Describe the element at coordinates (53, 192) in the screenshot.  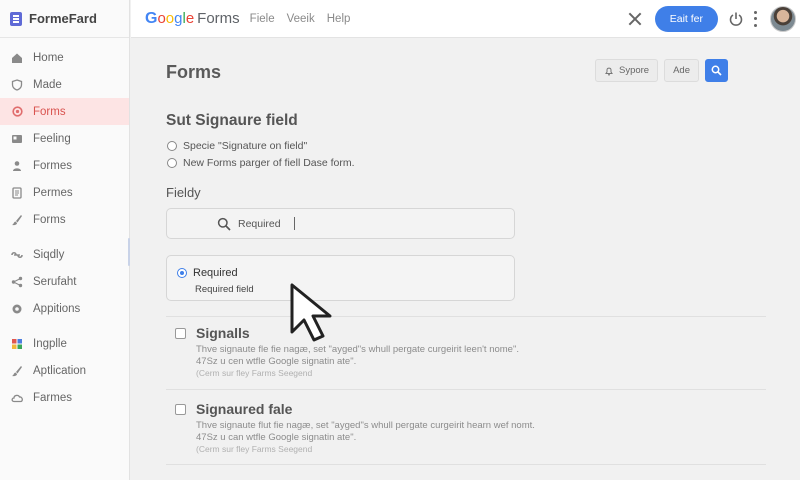
I see `sidebar-item-label: Permes` at that location.